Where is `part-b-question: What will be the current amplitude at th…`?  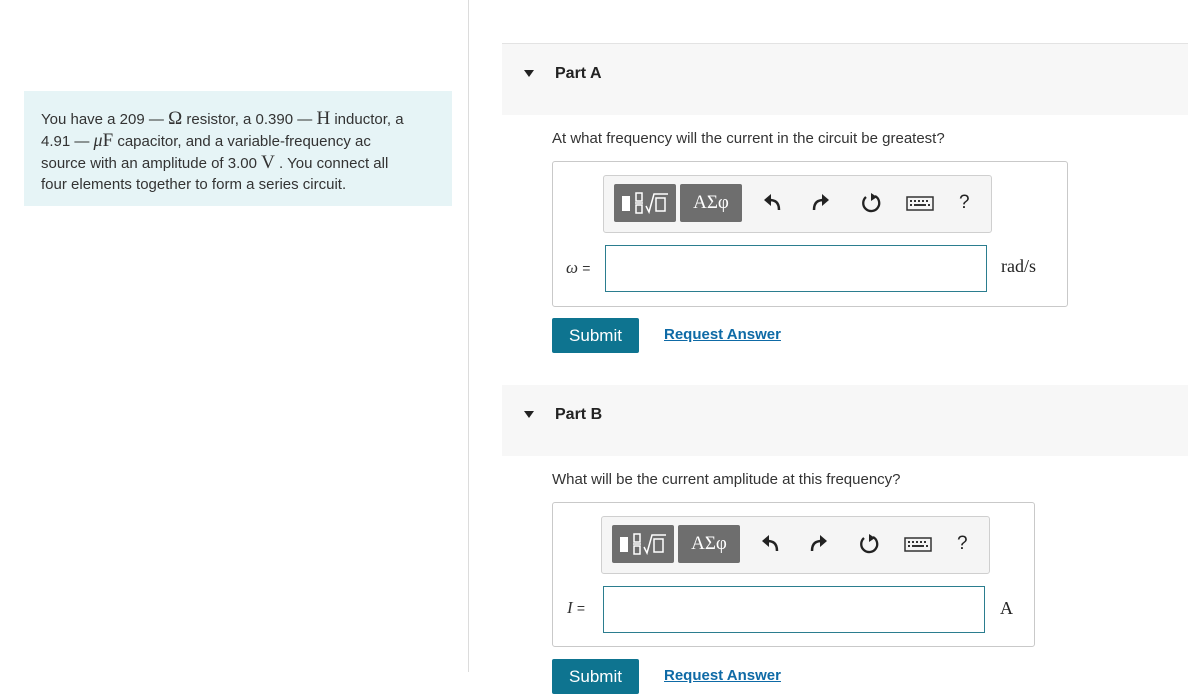
part-b-question: What will be the current amplitude at th… is located at coordinates (726, 479).